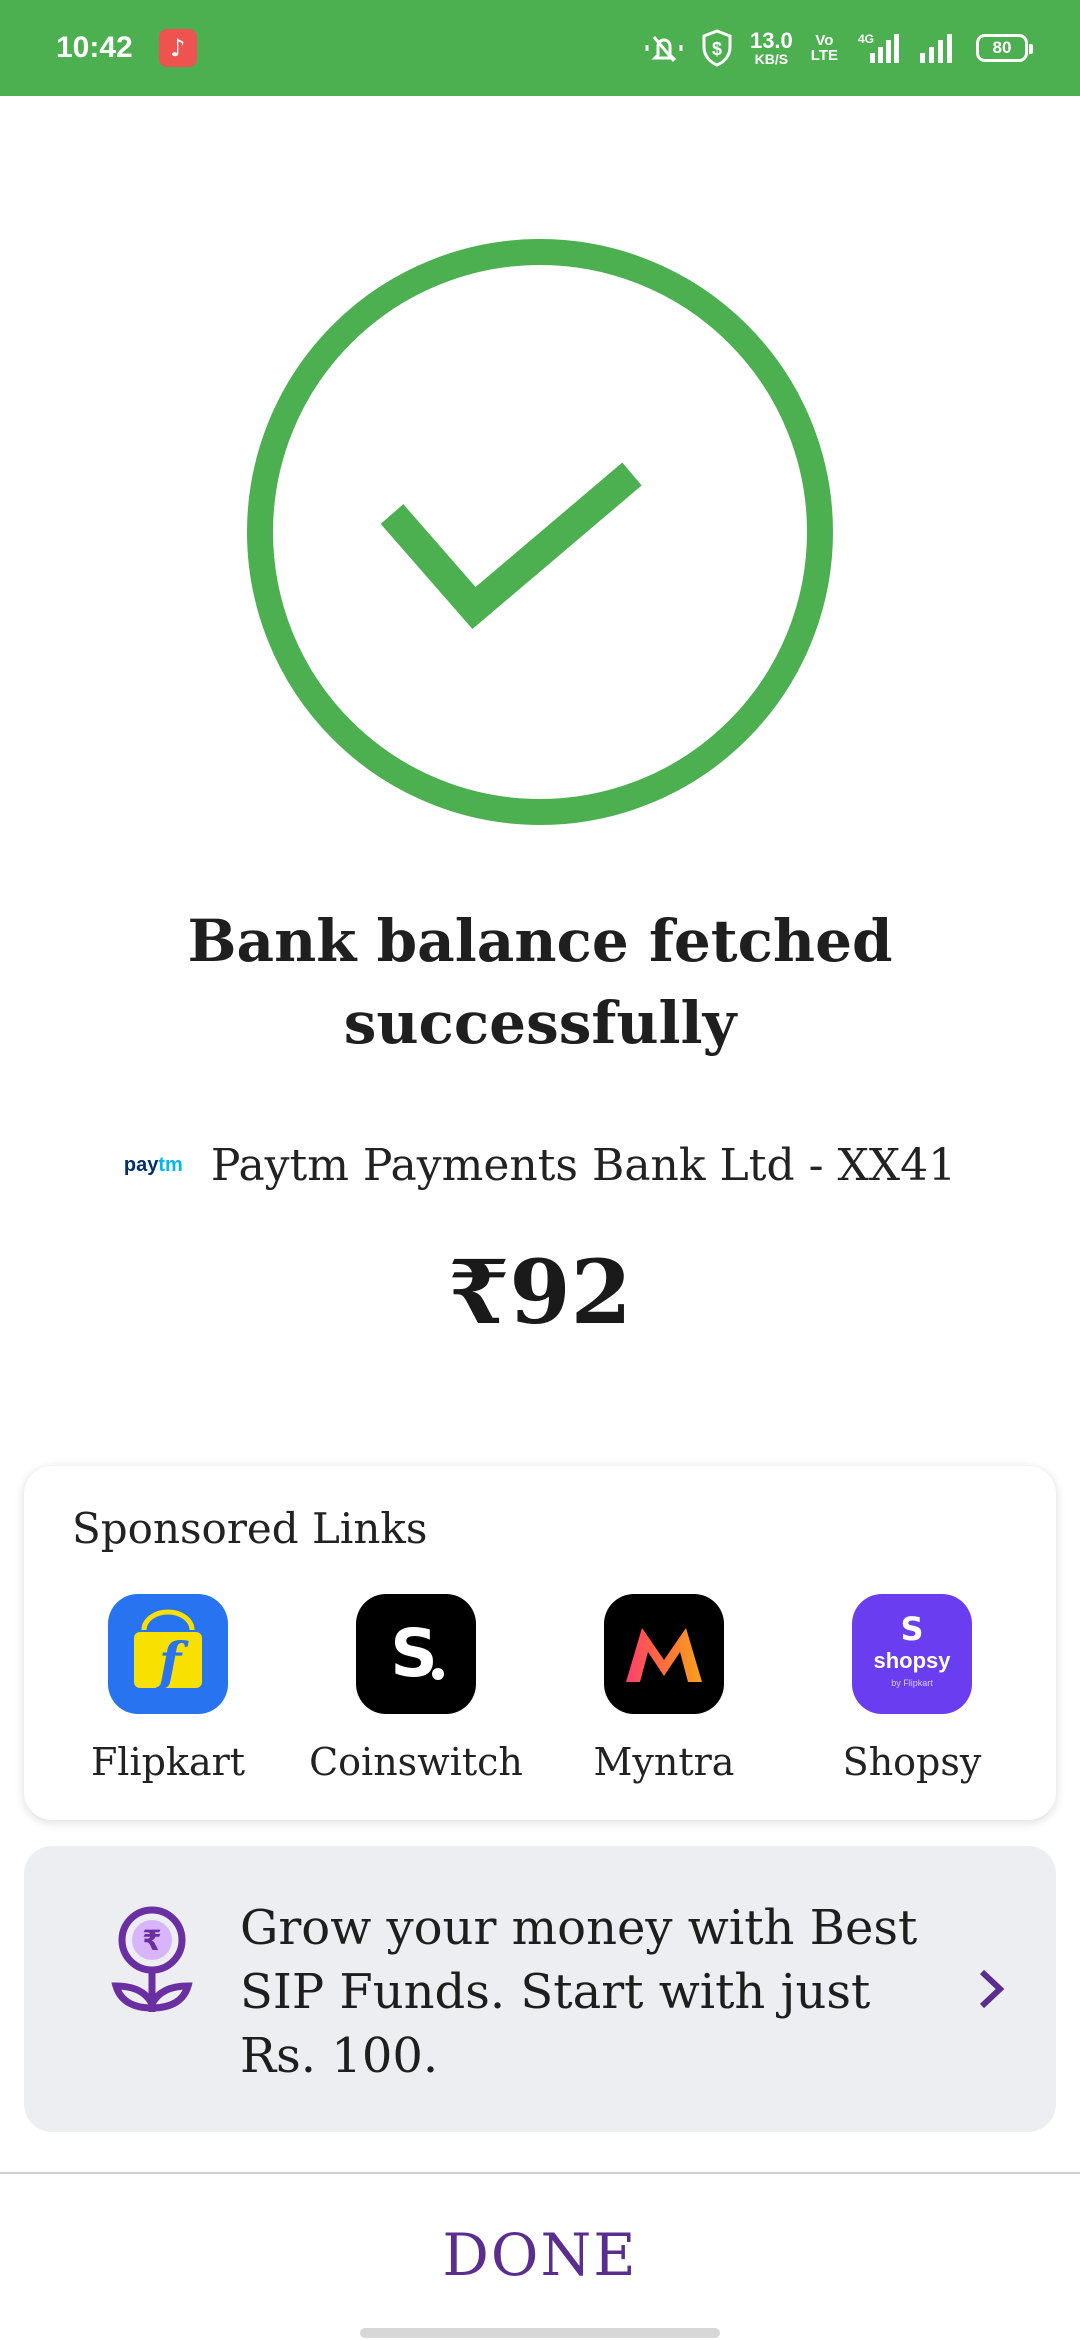 The height and width of the screenshot is (2340, 1080). What do you see at coordinates (416, 1762) in the screenshot?
I see `app-label: Coinswitch` at bounding box center [416, 1762].